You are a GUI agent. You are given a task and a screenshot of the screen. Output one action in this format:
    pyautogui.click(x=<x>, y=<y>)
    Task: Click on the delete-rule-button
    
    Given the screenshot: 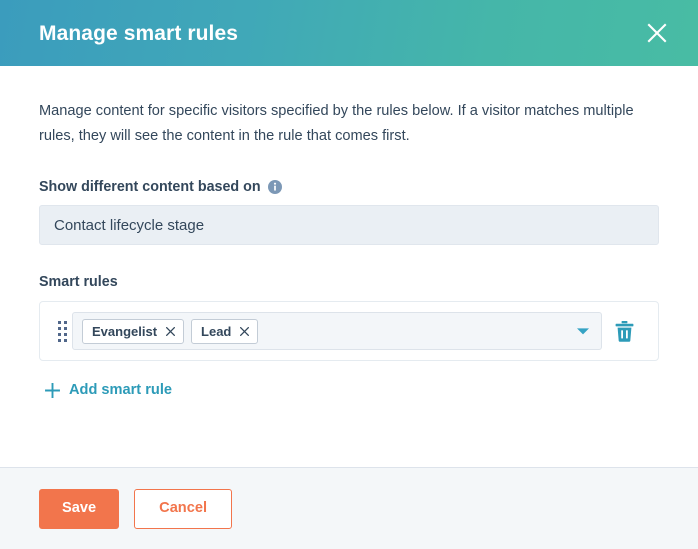 What is the action you would take?
    pyautogui.click(x=624, y=331)
    